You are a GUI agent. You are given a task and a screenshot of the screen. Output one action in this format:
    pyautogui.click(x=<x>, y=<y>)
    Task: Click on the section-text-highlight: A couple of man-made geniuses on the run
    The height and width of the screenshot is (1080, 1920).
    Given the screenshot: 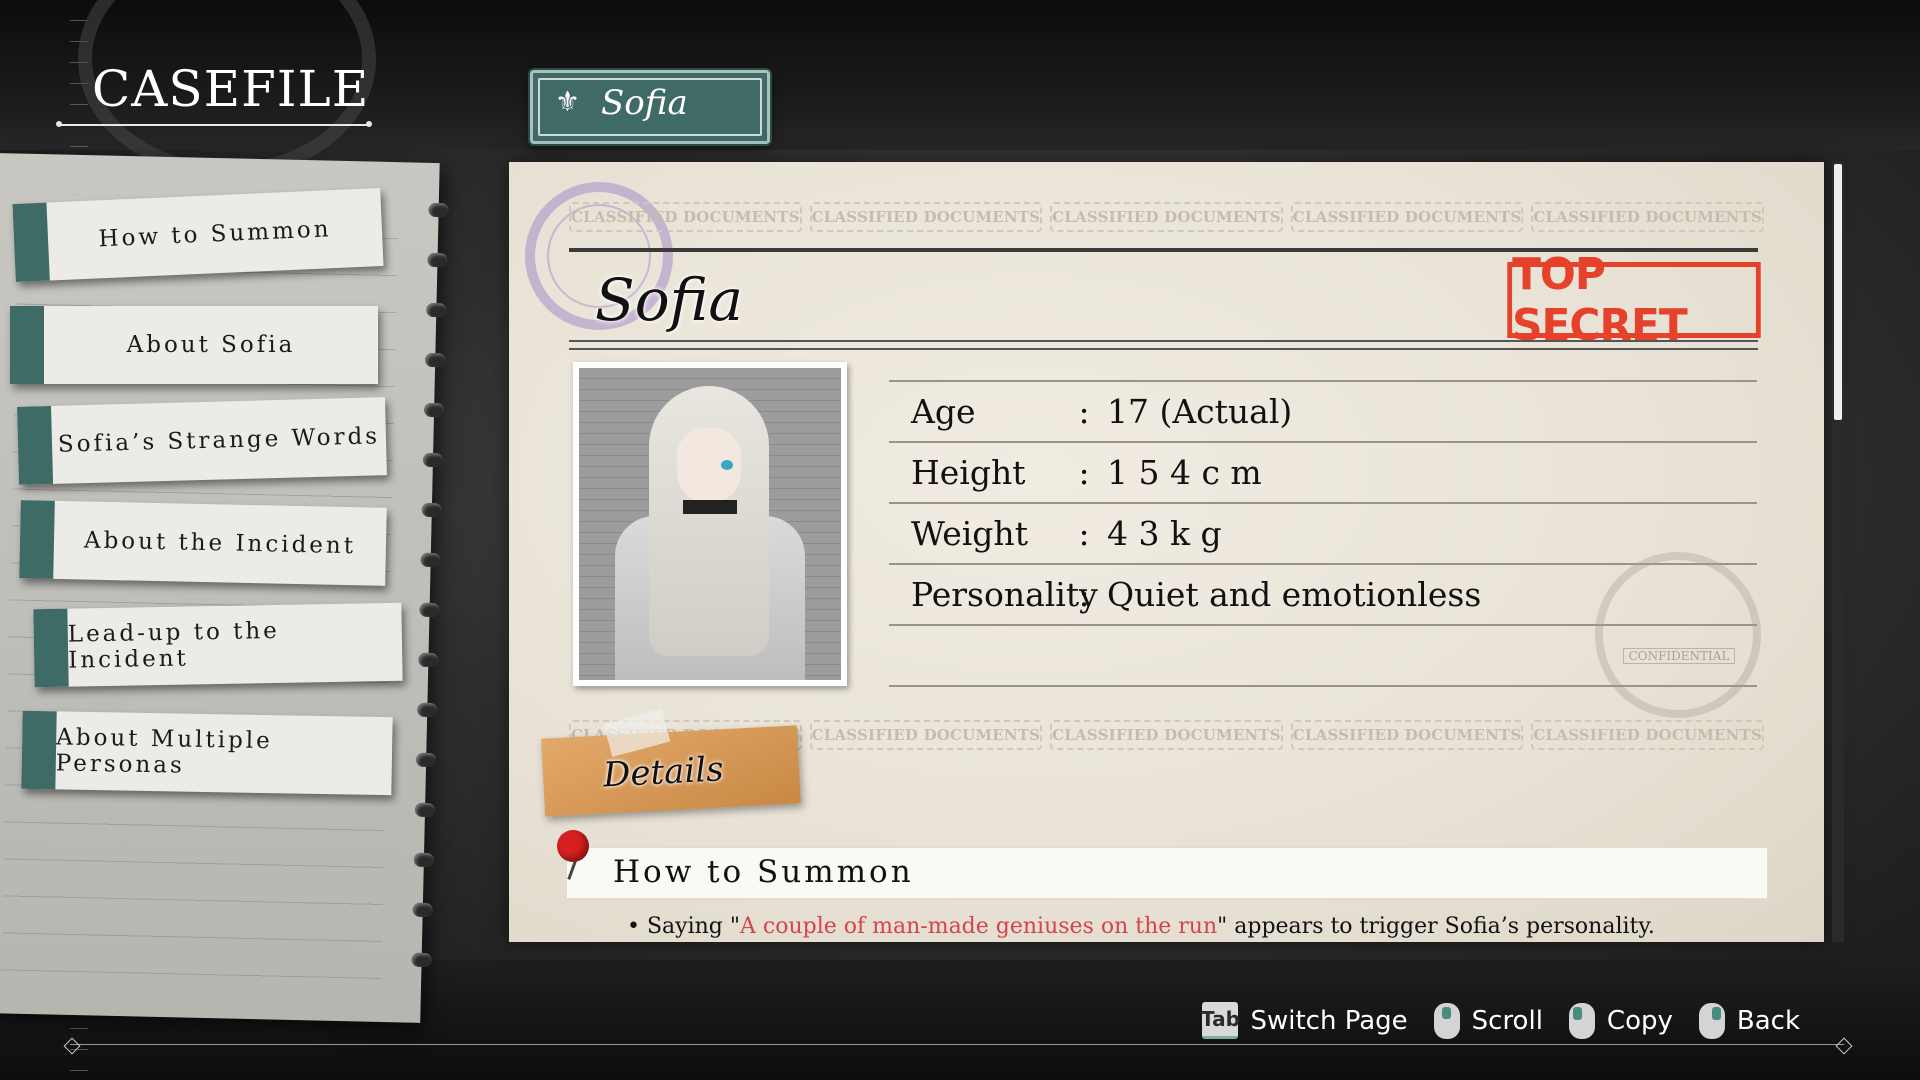 What is the action you would take?
    pyautogui.click(x=979, y=926)
    